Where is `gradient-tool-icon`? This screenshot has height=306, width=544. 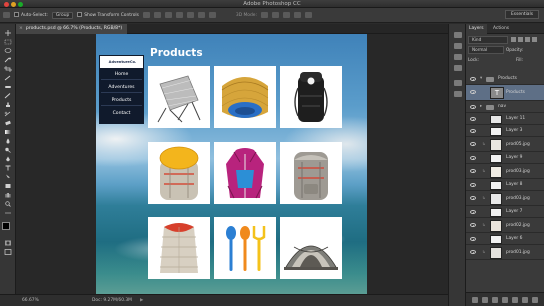
gradient-tool-icon is located at coordinates (8, 132).